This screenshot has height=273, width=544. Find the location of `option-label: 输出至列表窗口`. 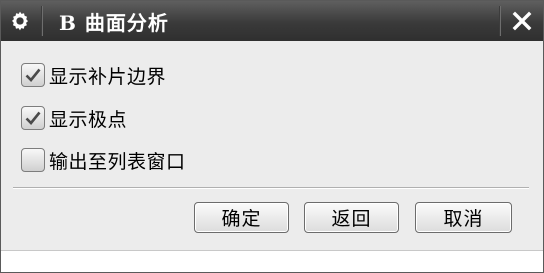

option-label: 输出至列表窗口 is located at coordinates (117, 161).